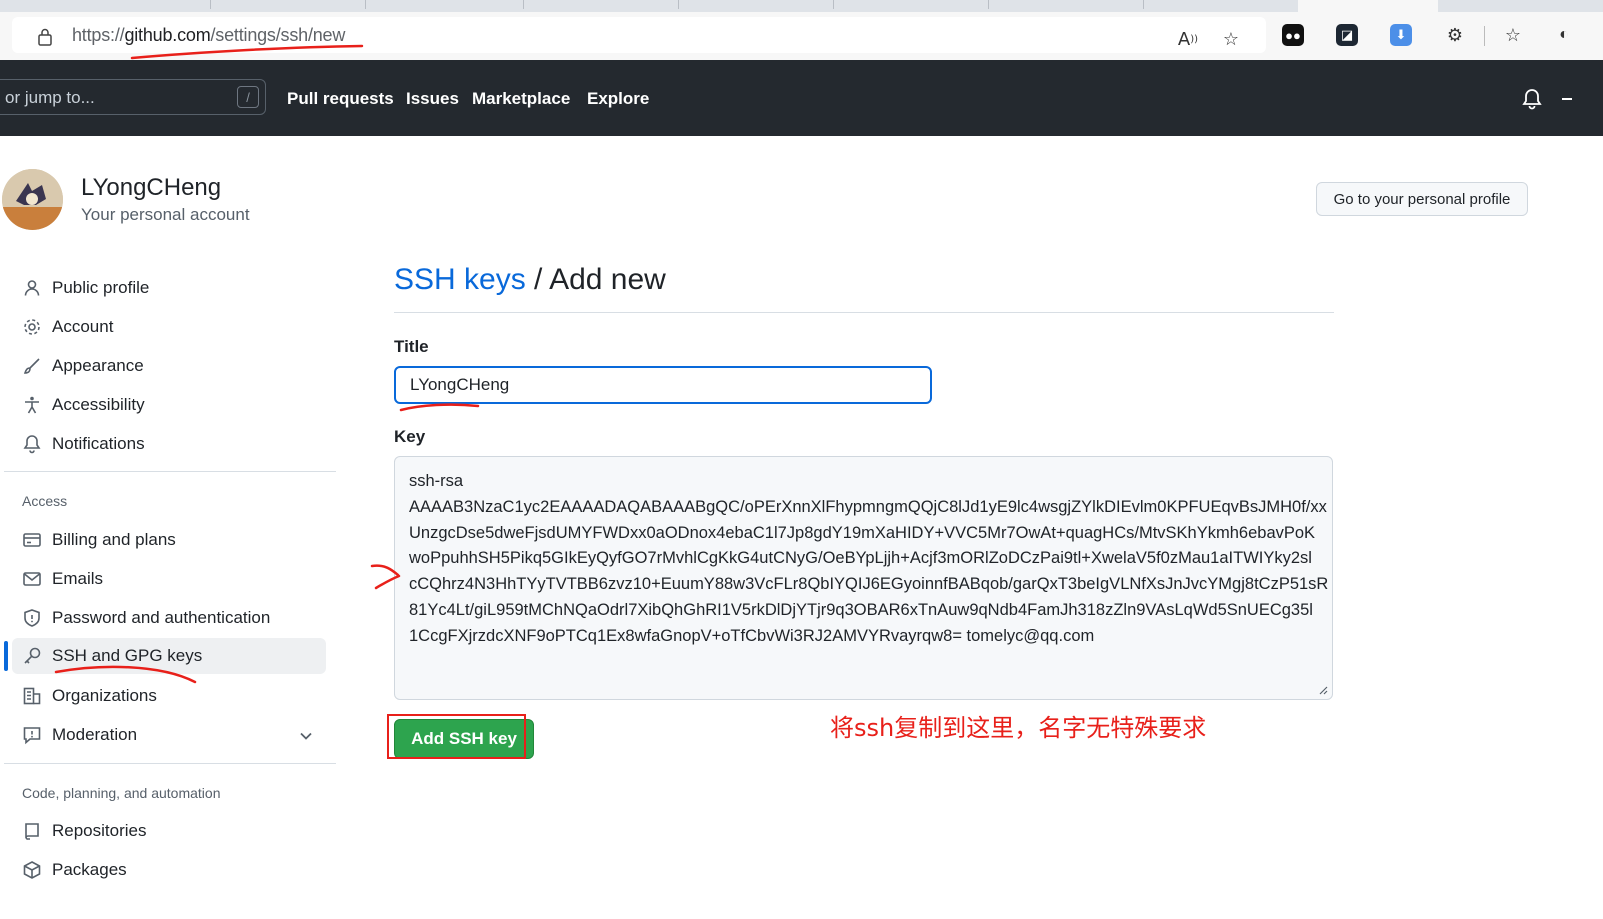  I want to click on accessibility-icon, so click(32, 405).